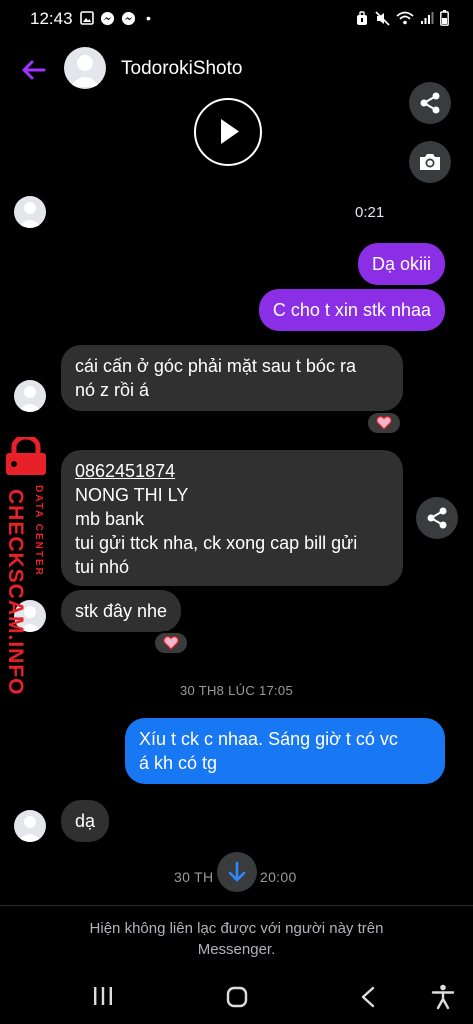 This screenshot has width=473, height=1024. What do you see at coordinates (278, 877) in the screenshot?
I see `message-timestamp-right: 20:00` at bounding box center [278, 877].